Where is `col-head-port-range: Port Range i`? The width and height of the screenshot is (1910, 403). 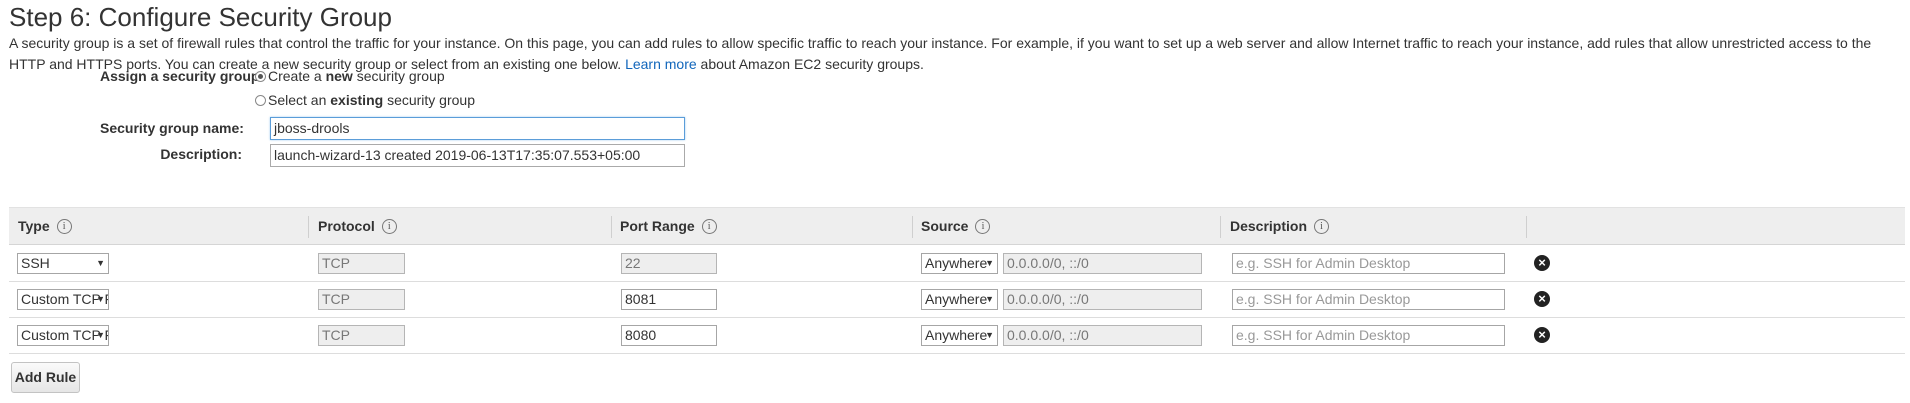 col-head-port-range: Port Range i is located at coordinates (668, 226).